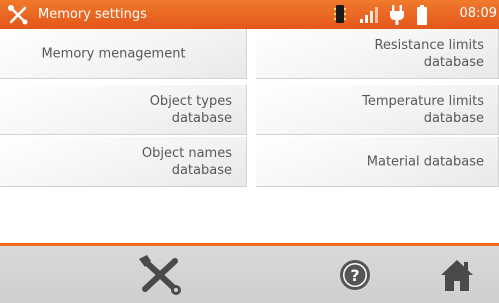  What do you see at coordinates (340, 14) in the screenshot?
I see `memory-card-icon` at bounding box center [340, 14].